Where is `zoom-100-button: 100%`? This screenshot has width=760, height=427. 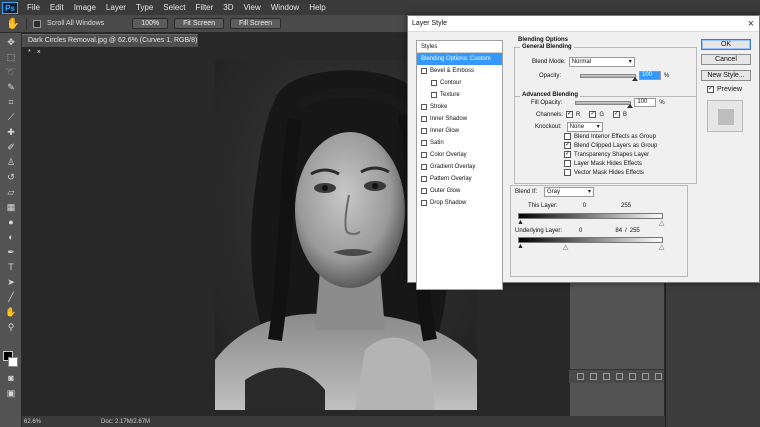 zoom-100-button: 100% is located at coordinates (150, 23).